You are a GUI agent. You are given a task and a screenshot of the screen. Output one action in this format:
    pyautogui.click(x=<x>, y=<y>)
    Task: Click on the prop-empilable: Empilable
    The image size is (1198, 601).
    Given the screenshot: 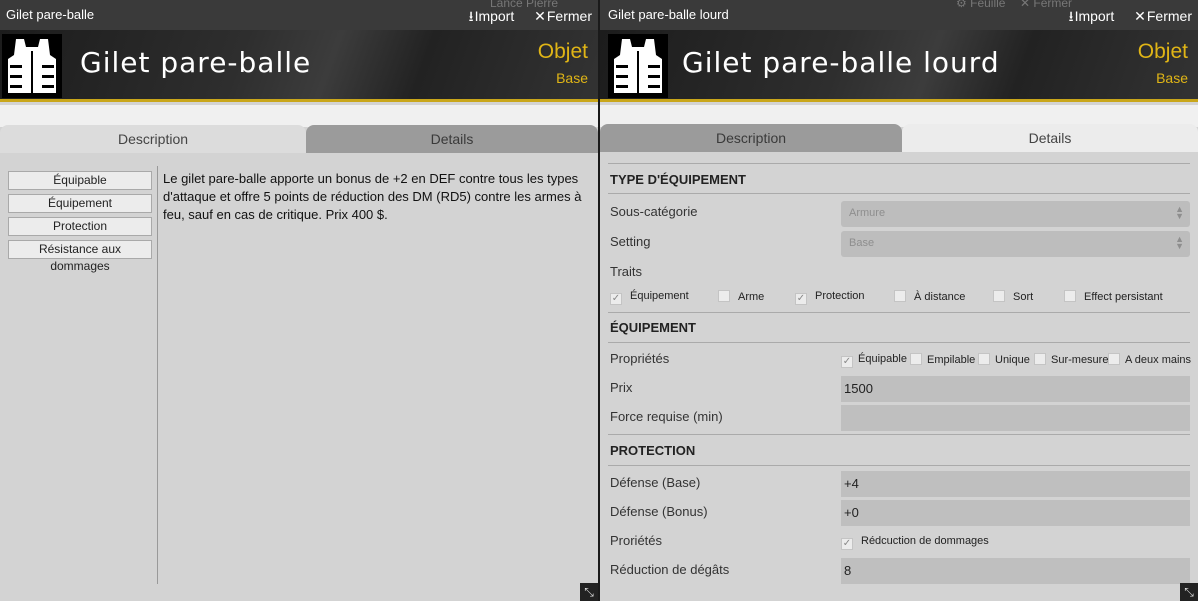 What is the action you would take?
    pyautogui.click(x=942, y=359)
    